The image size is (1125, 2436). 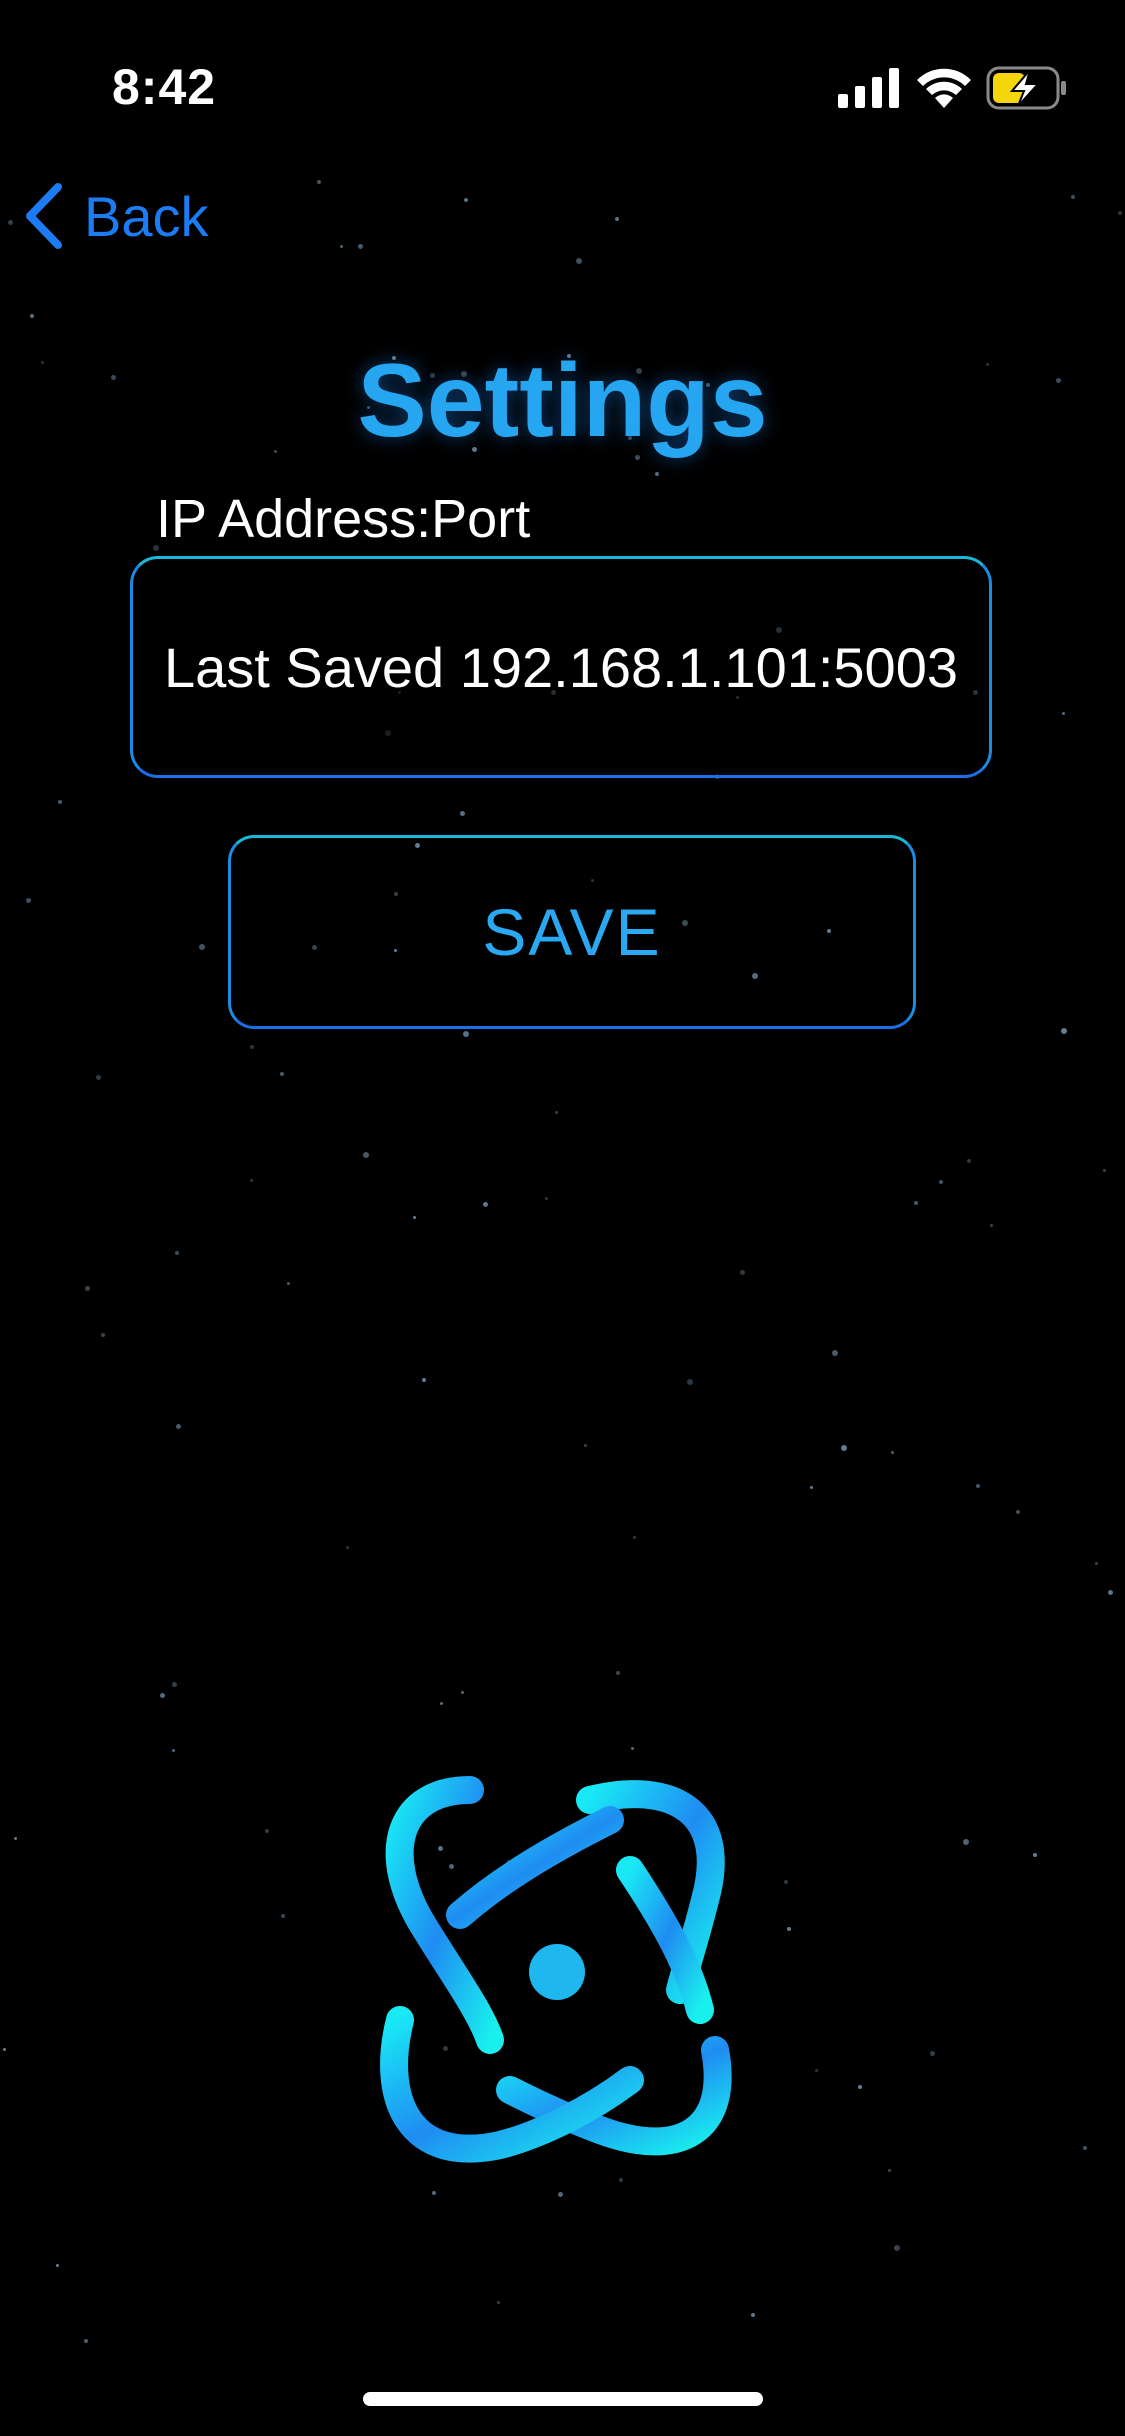 I want to click on ip-address-input: Last Saved 192.168.1.101:5003, so click(x=561, y=667).